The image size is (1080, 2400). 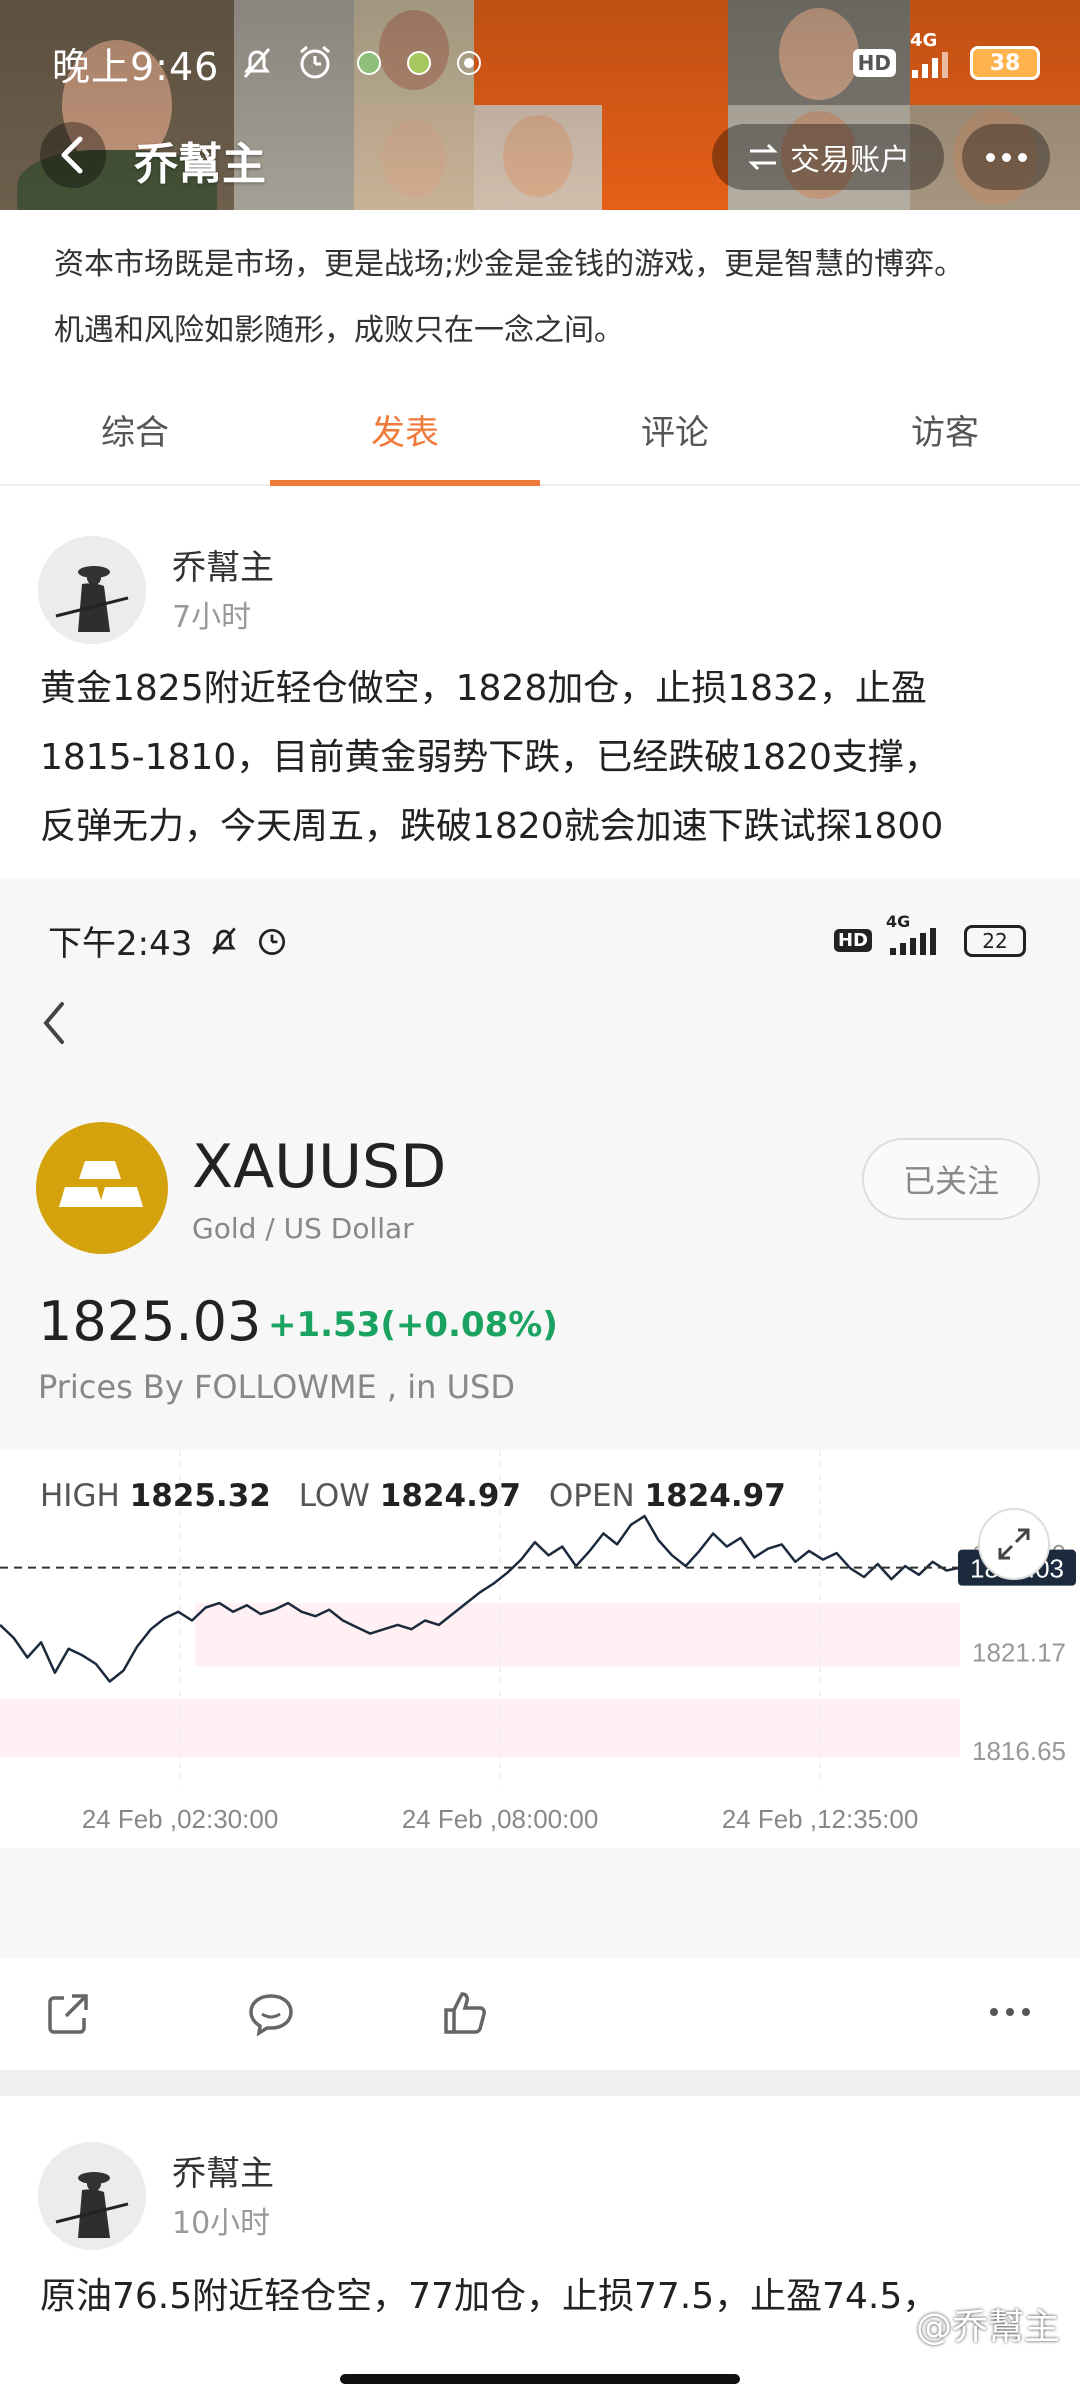 I want to click on followed-button: 已关注, so click(x=951, y=1179).